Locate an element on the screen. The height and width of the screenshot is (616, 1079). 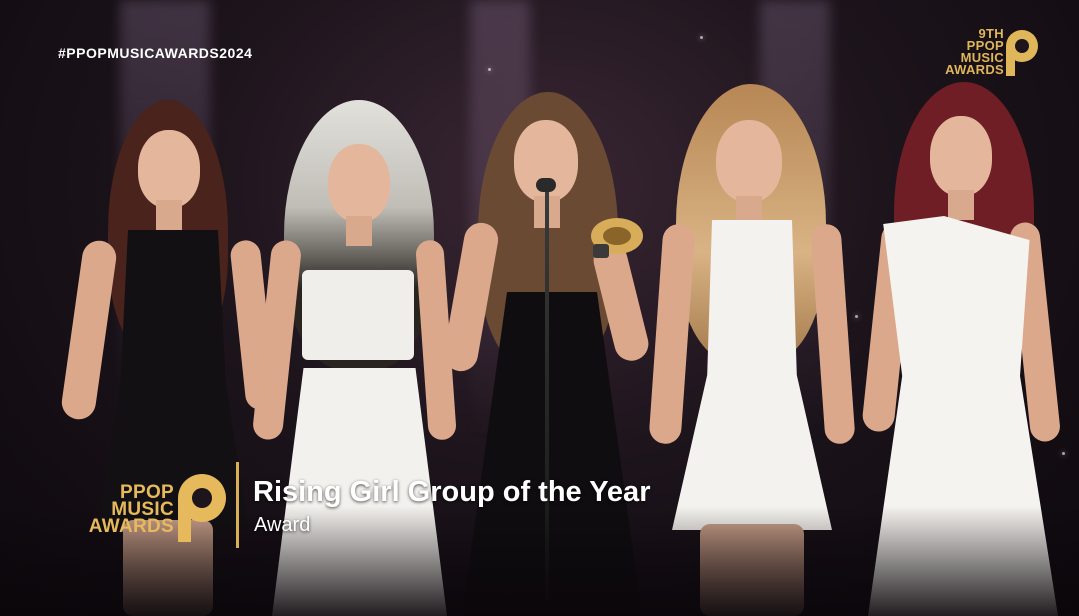
corner-logo-text: 9TH PPOP MUSIC AWARDS is located at coordinates (962, 52).